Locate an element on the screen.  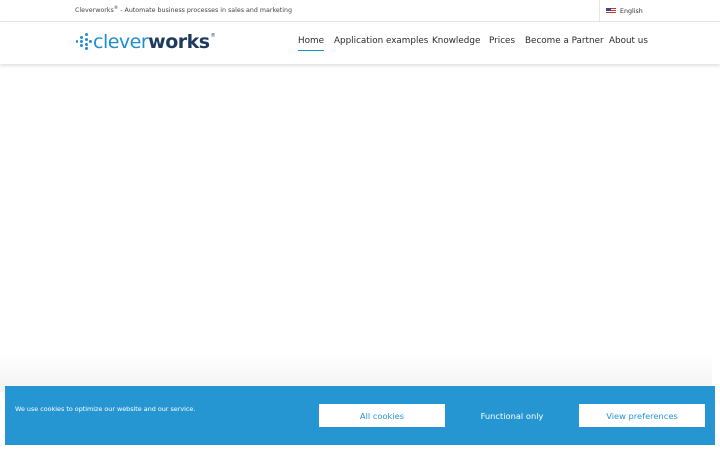
nav-application-examples: Application examples is located at coordinates (381, 41).